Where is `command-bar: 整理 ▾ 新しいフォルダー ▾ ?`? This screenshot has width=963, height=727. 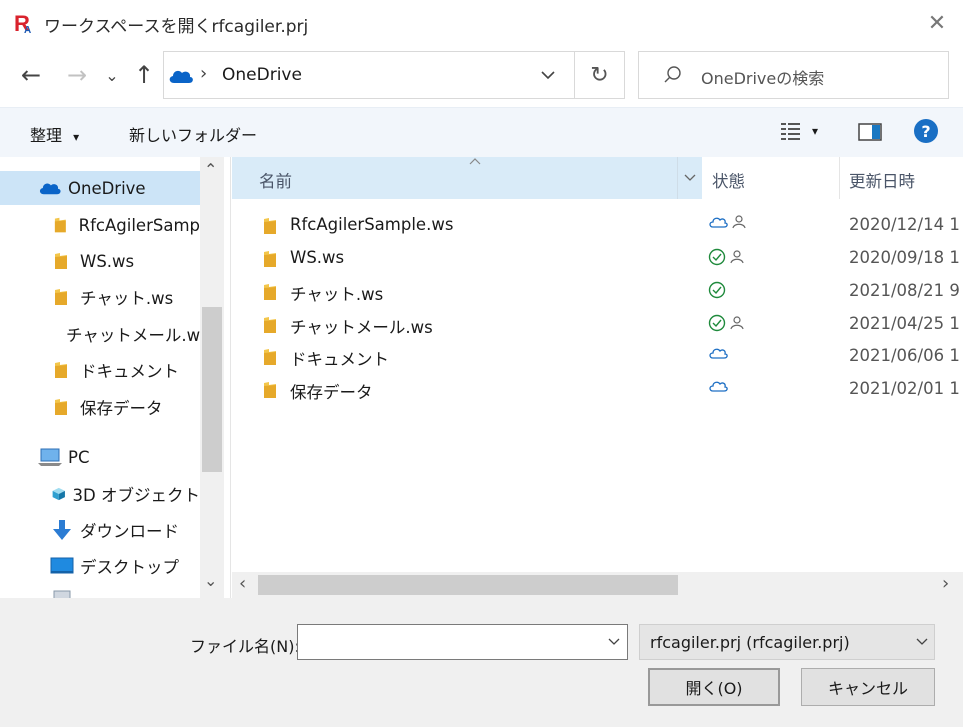
command-bar: 整理 ▾ 新しいフォルダー ▾ ? is located at coordinates (481, 132).